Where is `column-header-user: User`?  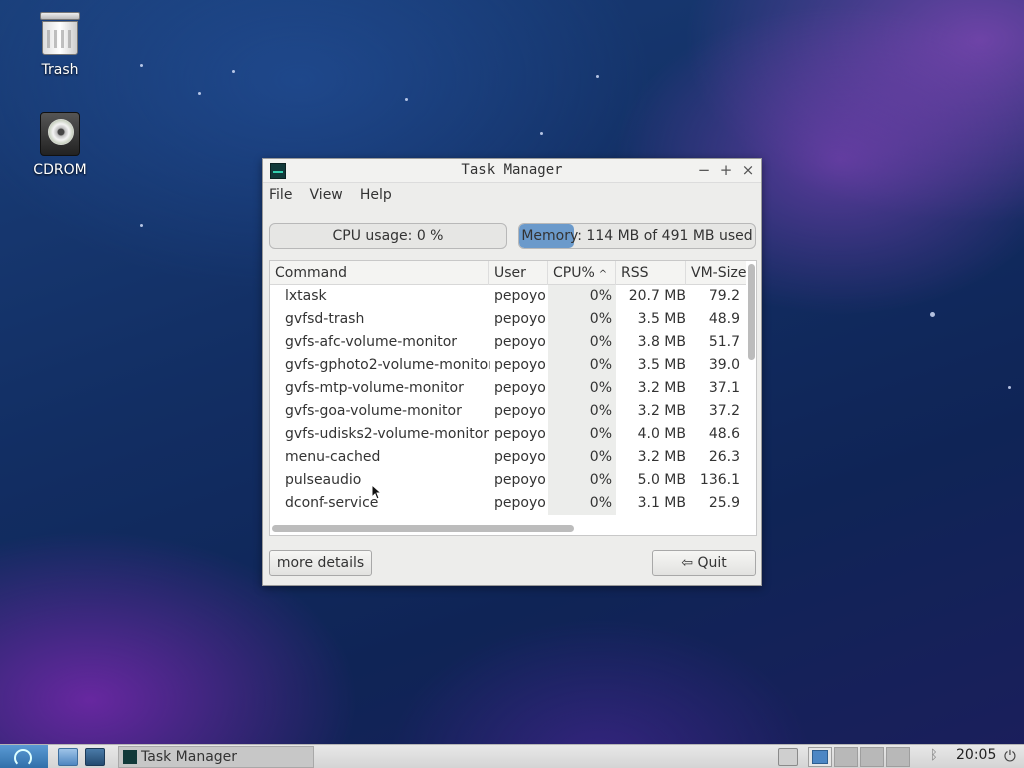
column-header-user: User is located at coordinates (518, 273).